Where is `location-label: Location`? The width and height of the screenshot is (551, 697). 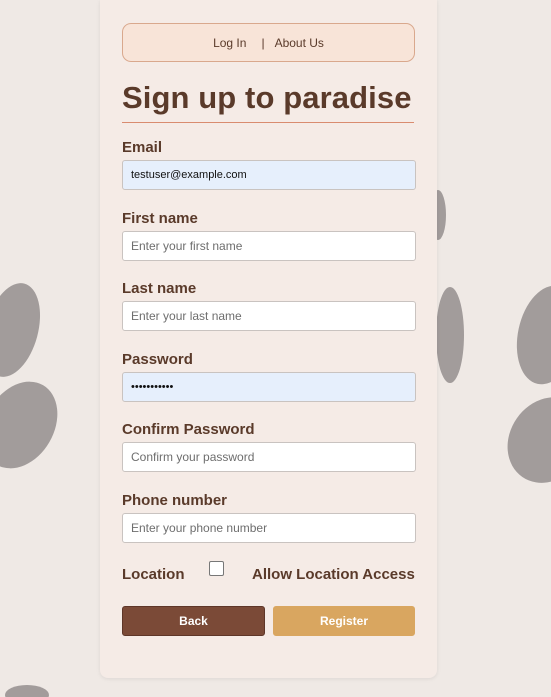
location-label: Location is located at coordinates (153, 574).